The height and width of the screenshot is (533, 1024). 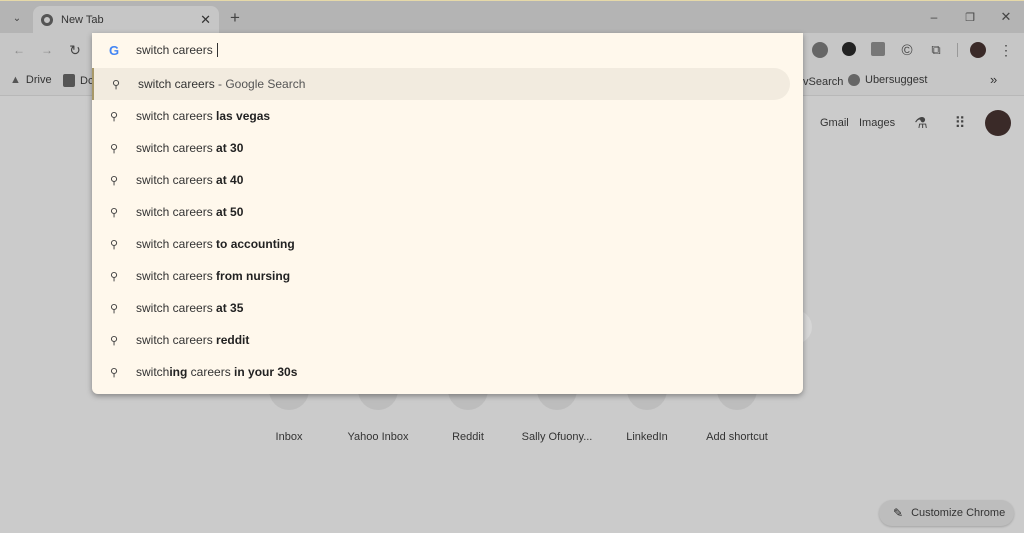 What do you see at coordinates (1006, 17) in the screenshot?
I see `close-window-icon: ✕` at bounding box center [1006, 17].